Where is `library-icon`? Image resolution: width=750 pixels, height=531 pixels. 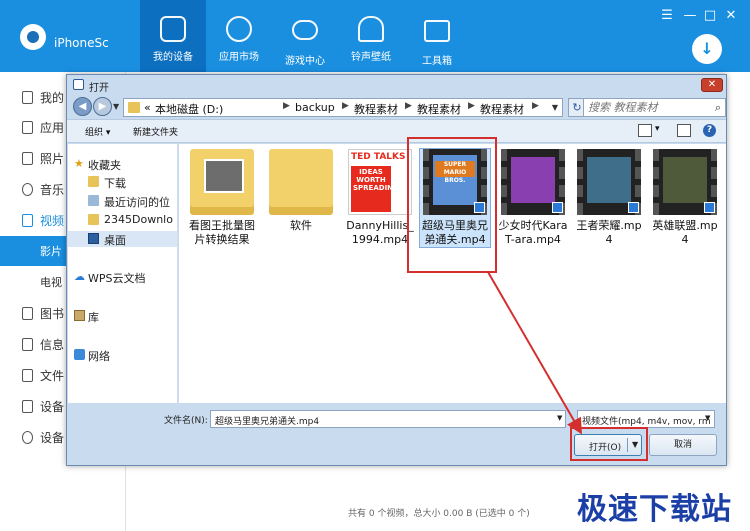 library-icon is located at coordinates (79, 315).